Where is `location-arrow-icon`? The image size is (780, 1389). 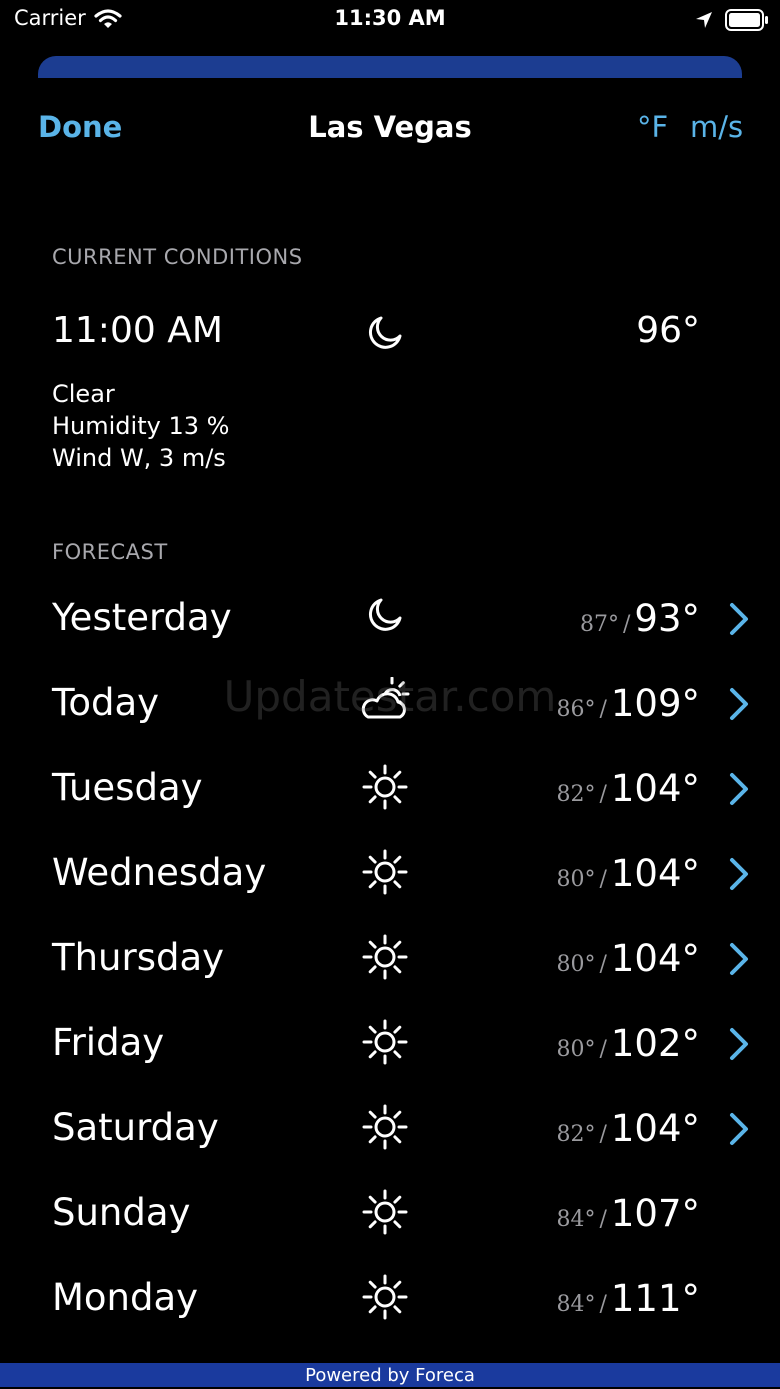
location-arrow-icon is located at coordinates (704, 22).